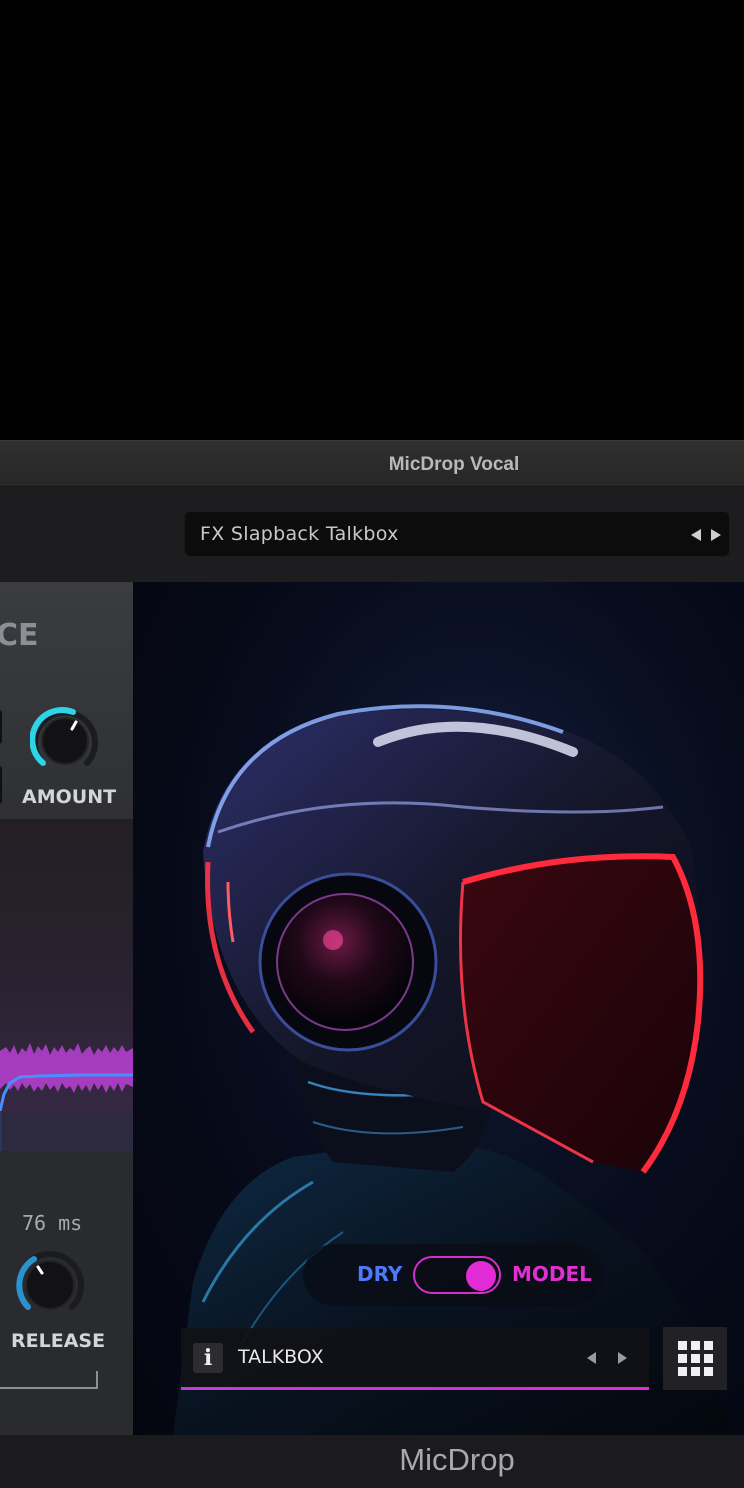 The image size is (744, 1488). Describe the element at coordinates (552, 1274) in the screenshot. I see `model-label: MODEL` at that location.